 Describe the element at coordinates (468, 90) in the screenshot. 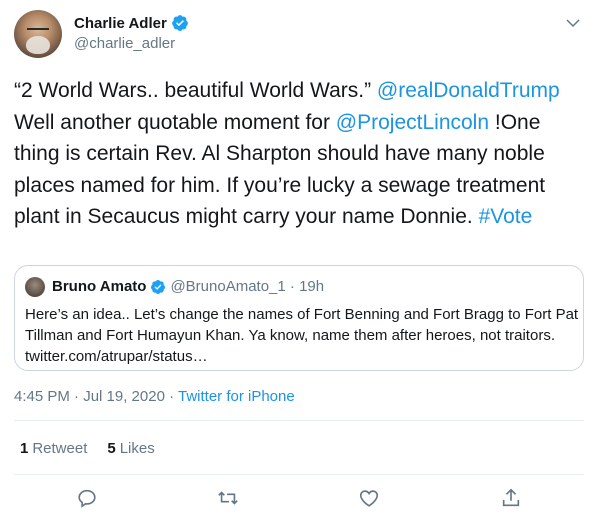

I see `tweet-link: @realDonaldTrump` at that location.